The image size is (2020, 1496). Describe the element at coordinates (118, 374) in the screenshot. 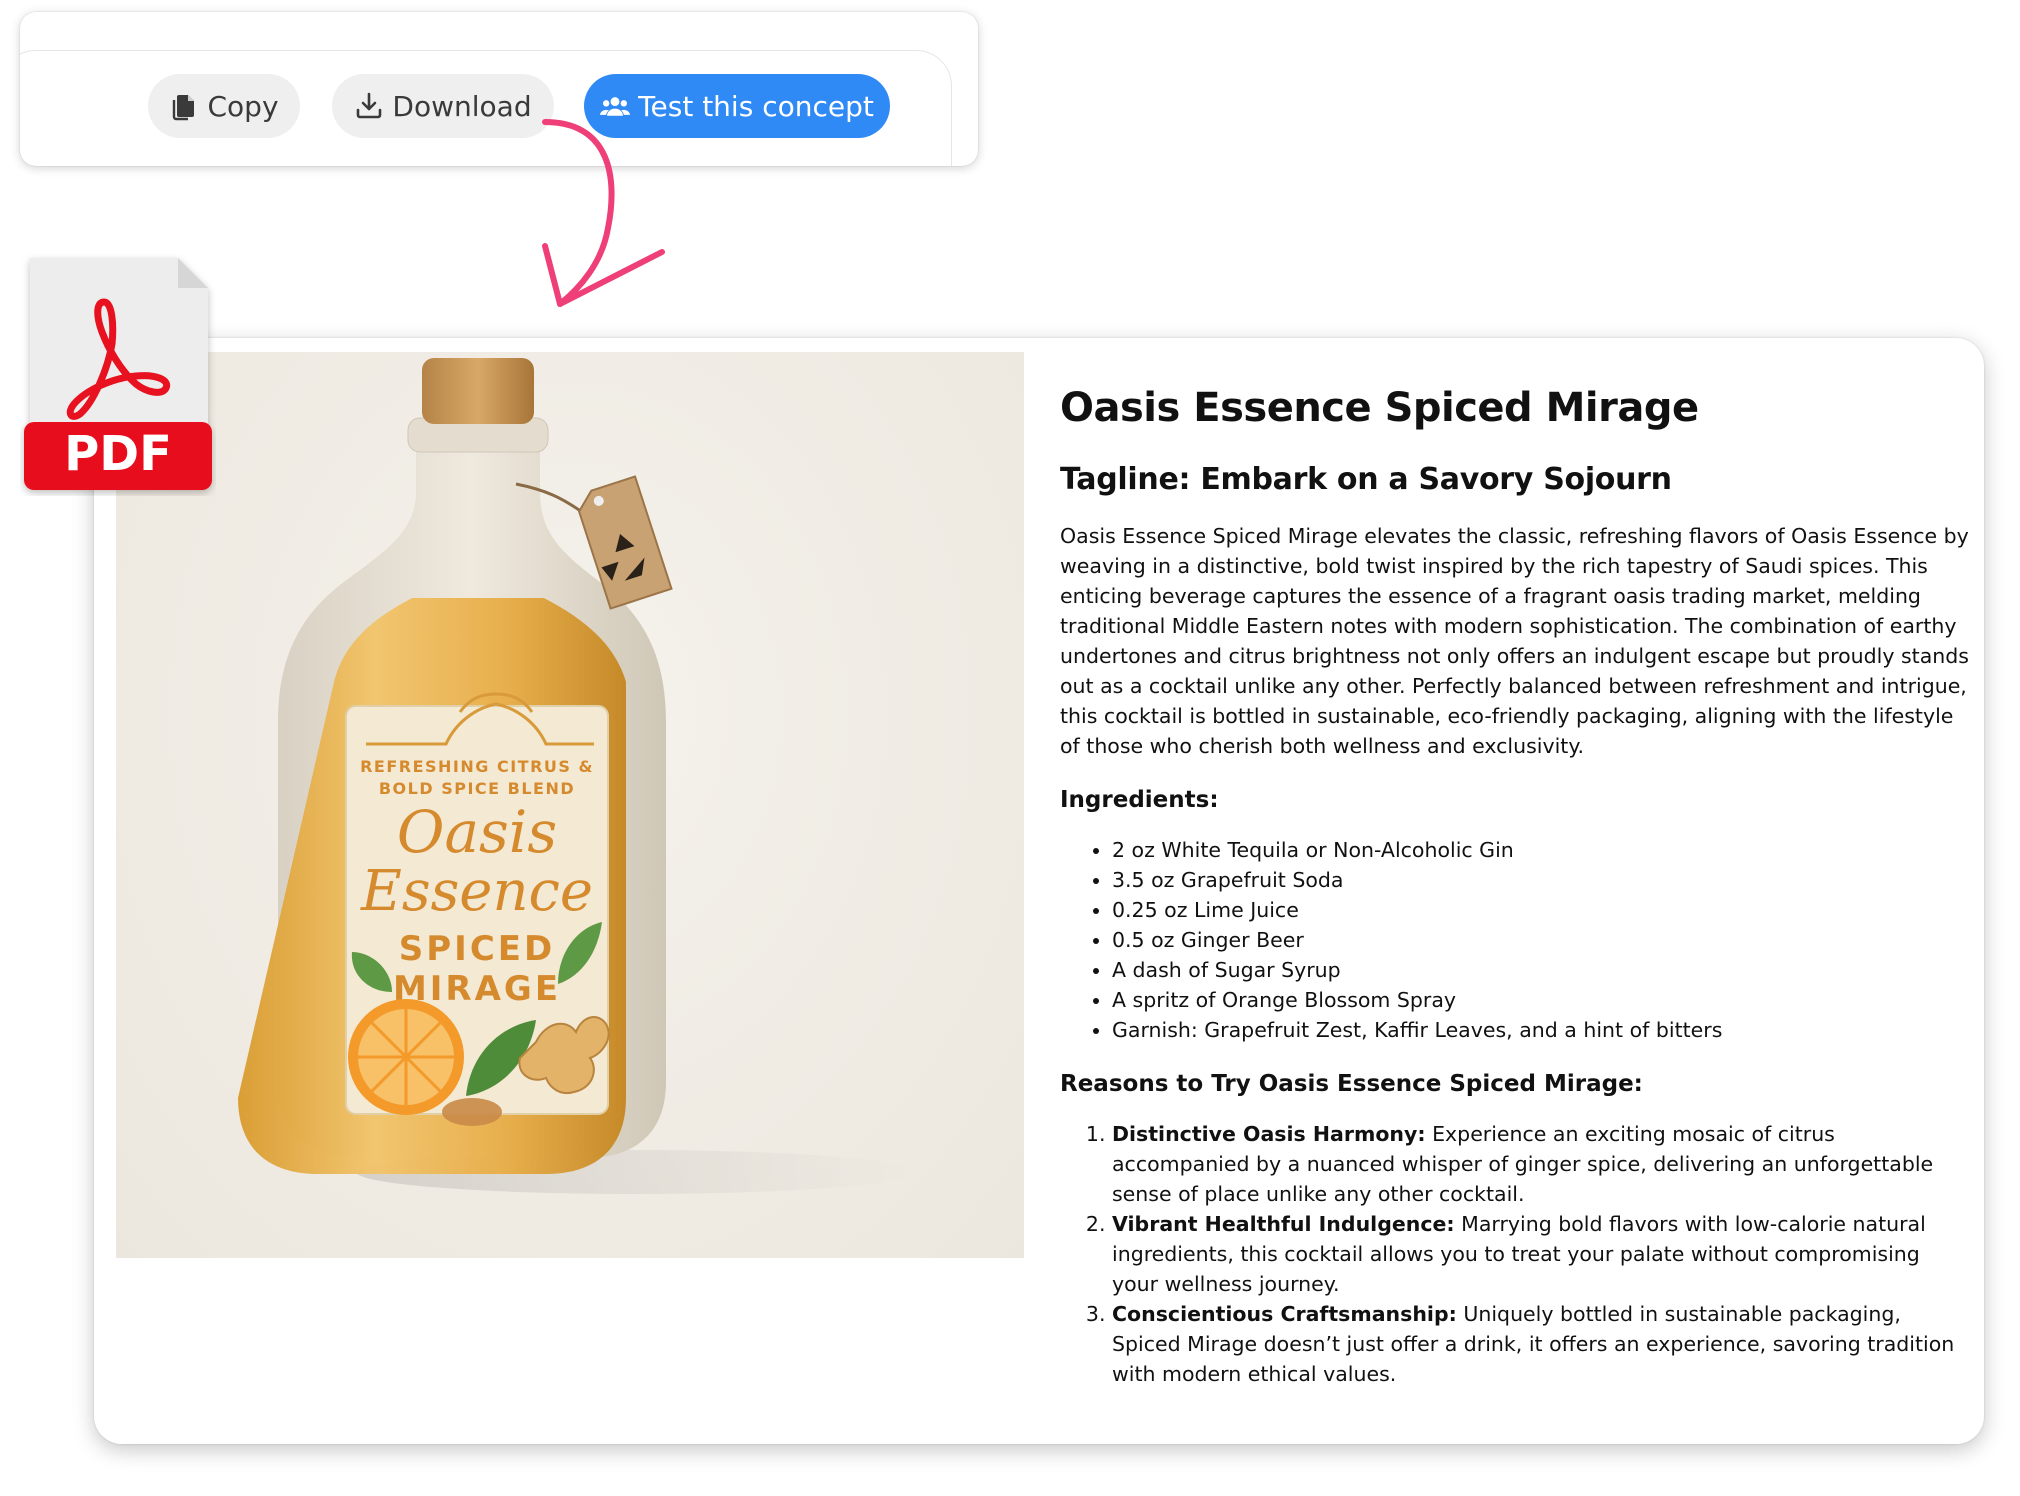

I see `pdf-file-icon: PDF` at that location.